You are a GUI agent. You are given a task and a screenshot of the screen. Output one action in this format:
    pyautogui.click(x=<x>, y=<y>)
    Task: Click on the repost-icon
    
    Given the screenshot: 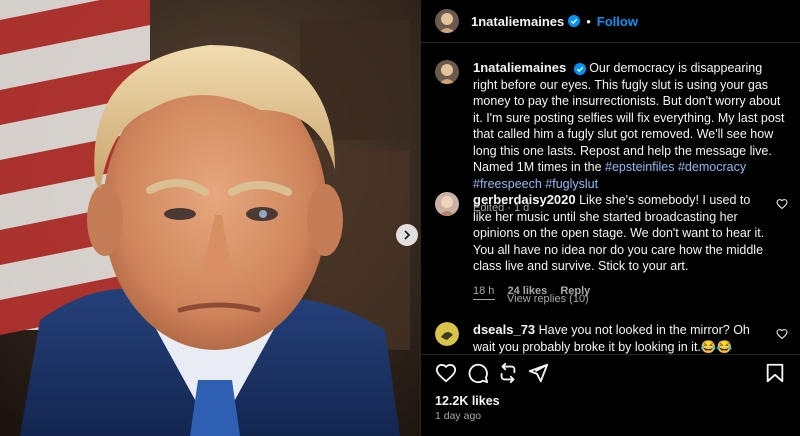 What is the action you would take?
    pyautogui.click(x=508, y=373)
    